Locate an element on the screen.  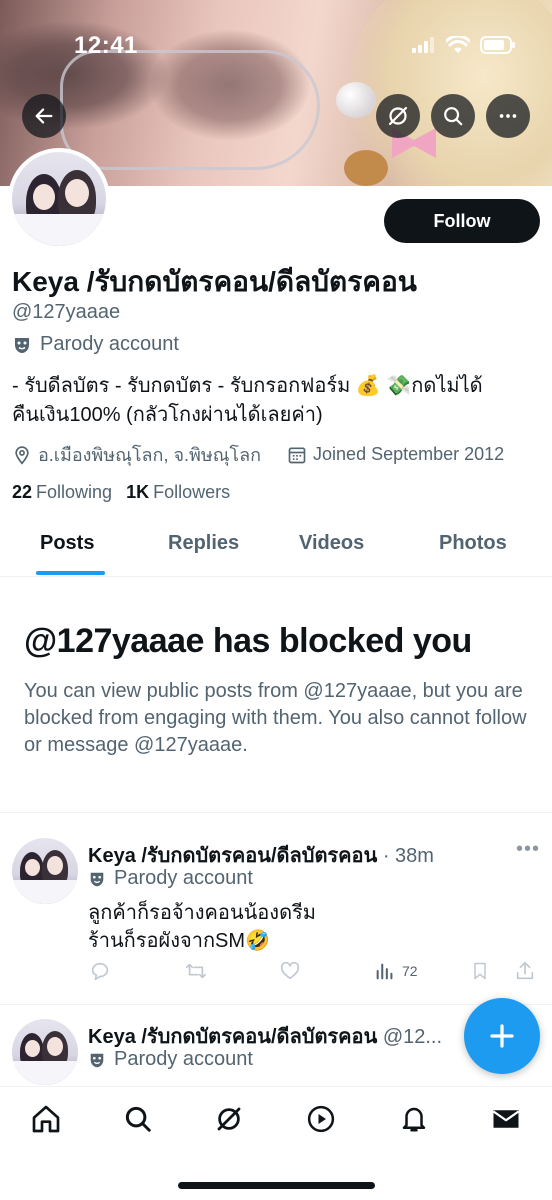
profile-display-name: Keya /รับกดบัตรคอน/ดีลบัตรคอน is located at coordinates (214, 281).